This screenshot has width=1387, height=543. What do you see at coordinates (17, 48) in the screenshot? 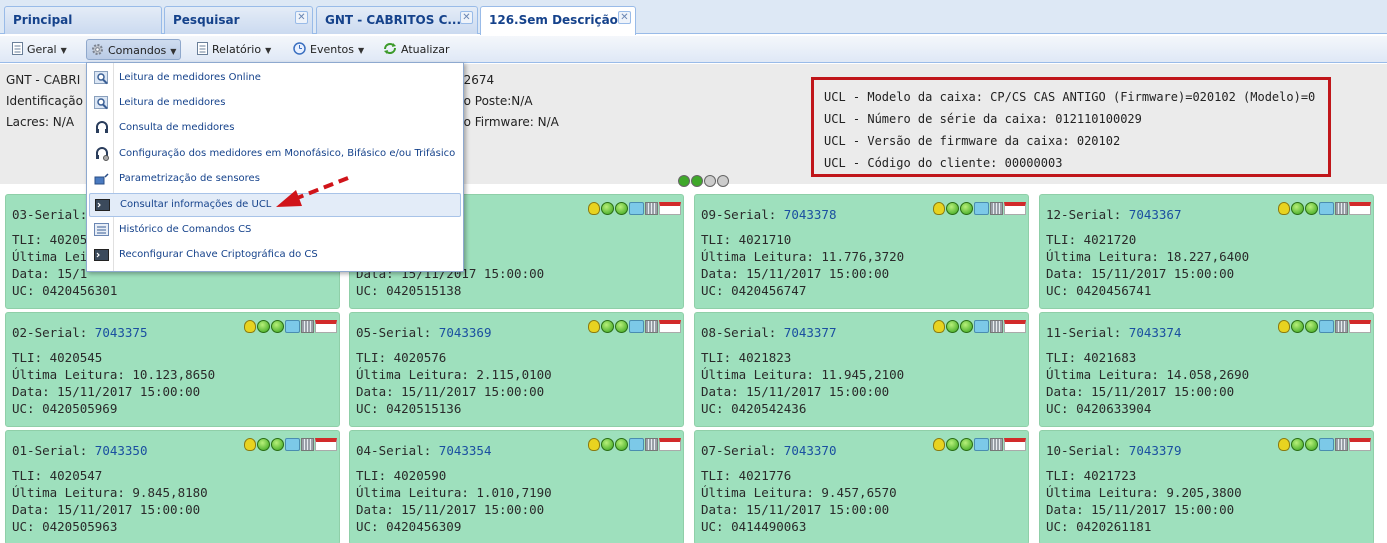
I see `document-icon` at bounding box center [17, 48].